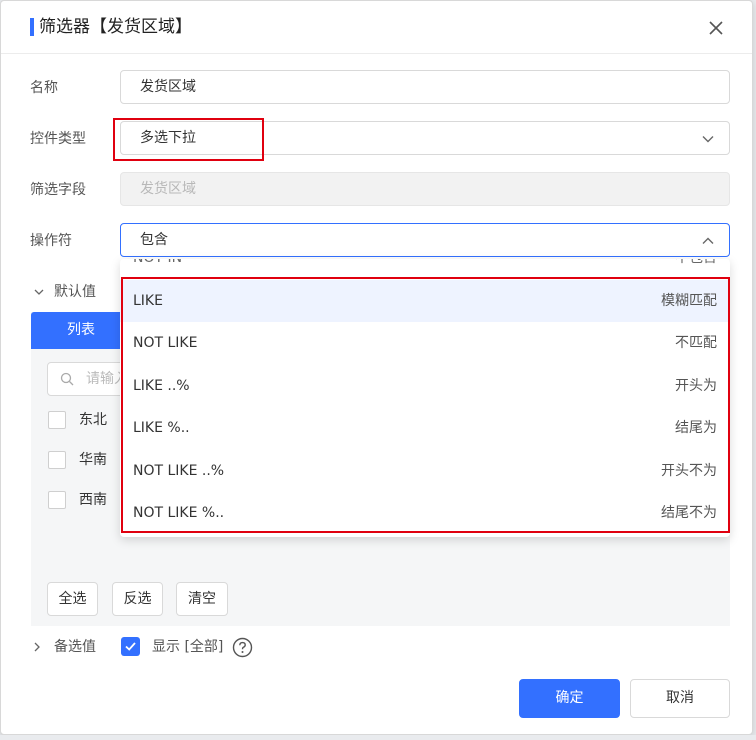 The width and height of the screenshot is (756, 740). I want to click on filter-field-label: 筛选字段, so click(58, 190).